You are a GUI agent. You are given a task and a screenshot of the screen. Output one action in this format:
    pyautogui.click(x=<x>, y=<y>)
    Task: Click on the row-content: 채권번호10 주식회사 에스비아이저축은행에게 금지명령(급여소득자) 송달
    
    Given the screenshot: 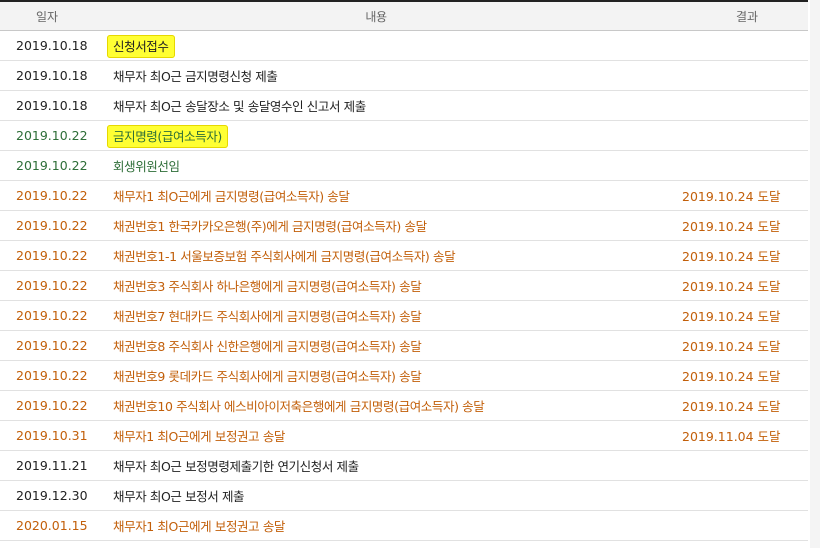 What is the action you would take?
    pyautogui.click(x=376, y=405)
    